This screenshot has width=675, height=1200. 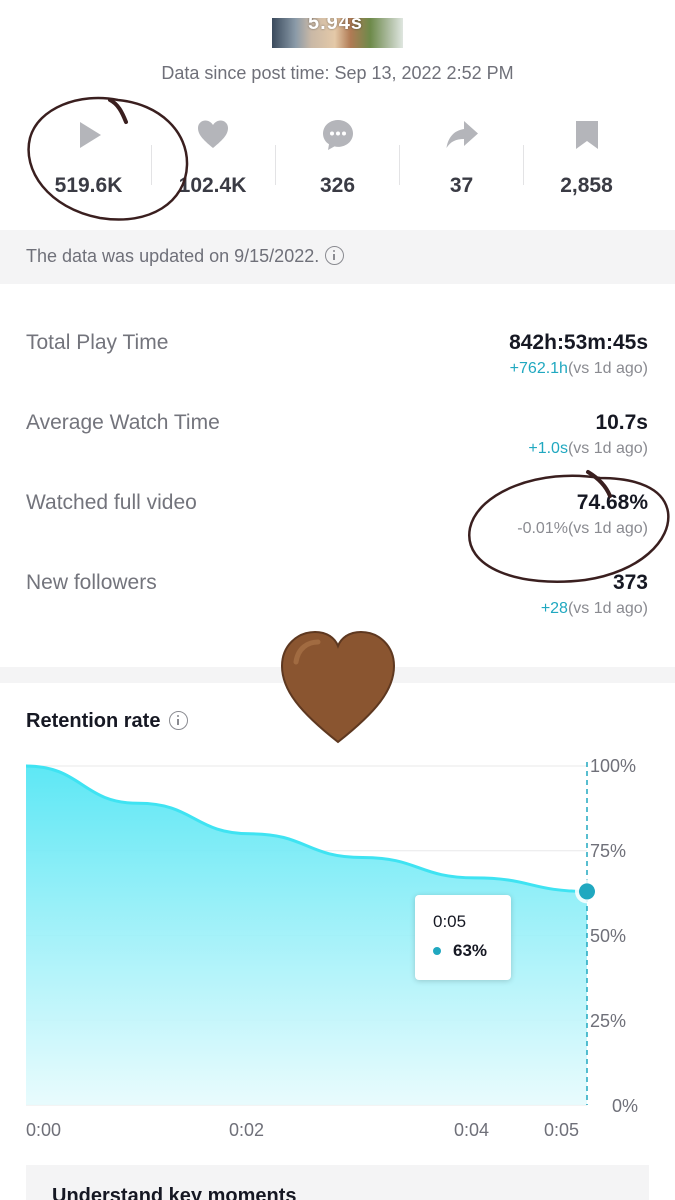 What do you see at coordinates (463, 937) in the screenshot?
I see `chart-tooltip: 0:05 63%` at bounding box center [463, 937].